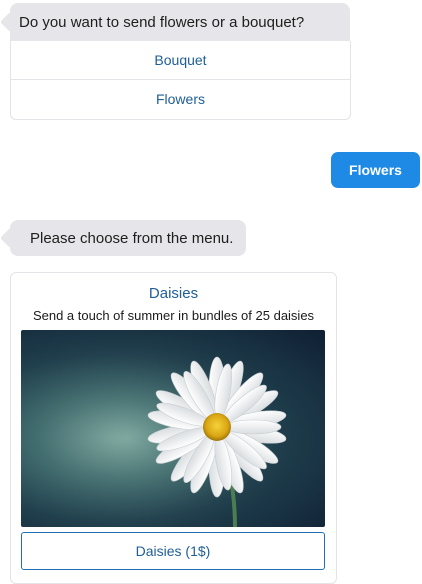 This screenshot has width=422, height=584. What do you see at coordinates (180, 60) in the screenshot?
I see `quick-reply-bouquet: Bouquet` at bounding box center [180, 60].